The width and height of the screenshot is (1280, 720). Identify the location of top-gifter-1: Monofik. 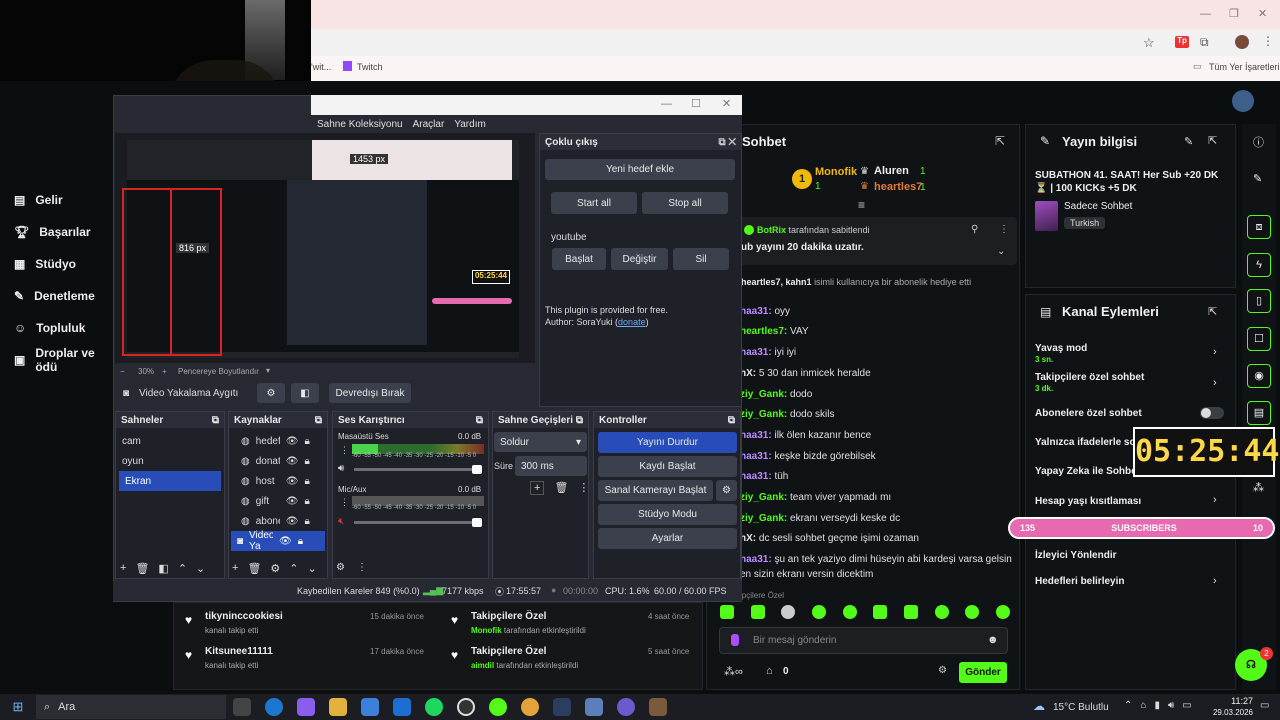
(836, 172).